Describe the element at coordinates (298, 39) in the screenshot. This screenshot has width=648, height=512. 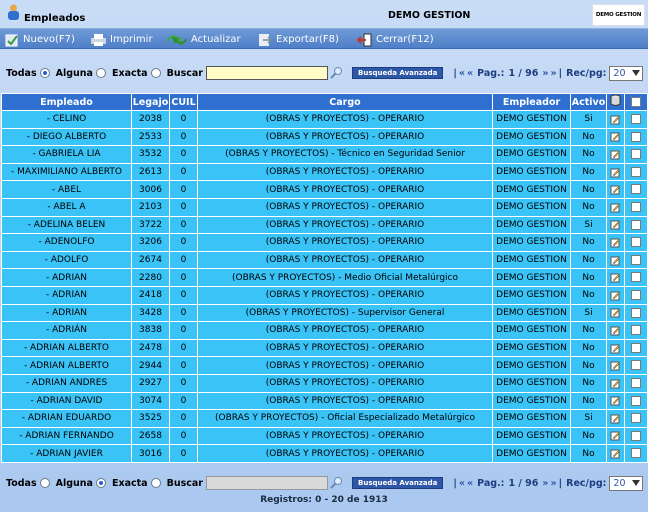
I see `exportar-button: Exportar(F8)` at that location.